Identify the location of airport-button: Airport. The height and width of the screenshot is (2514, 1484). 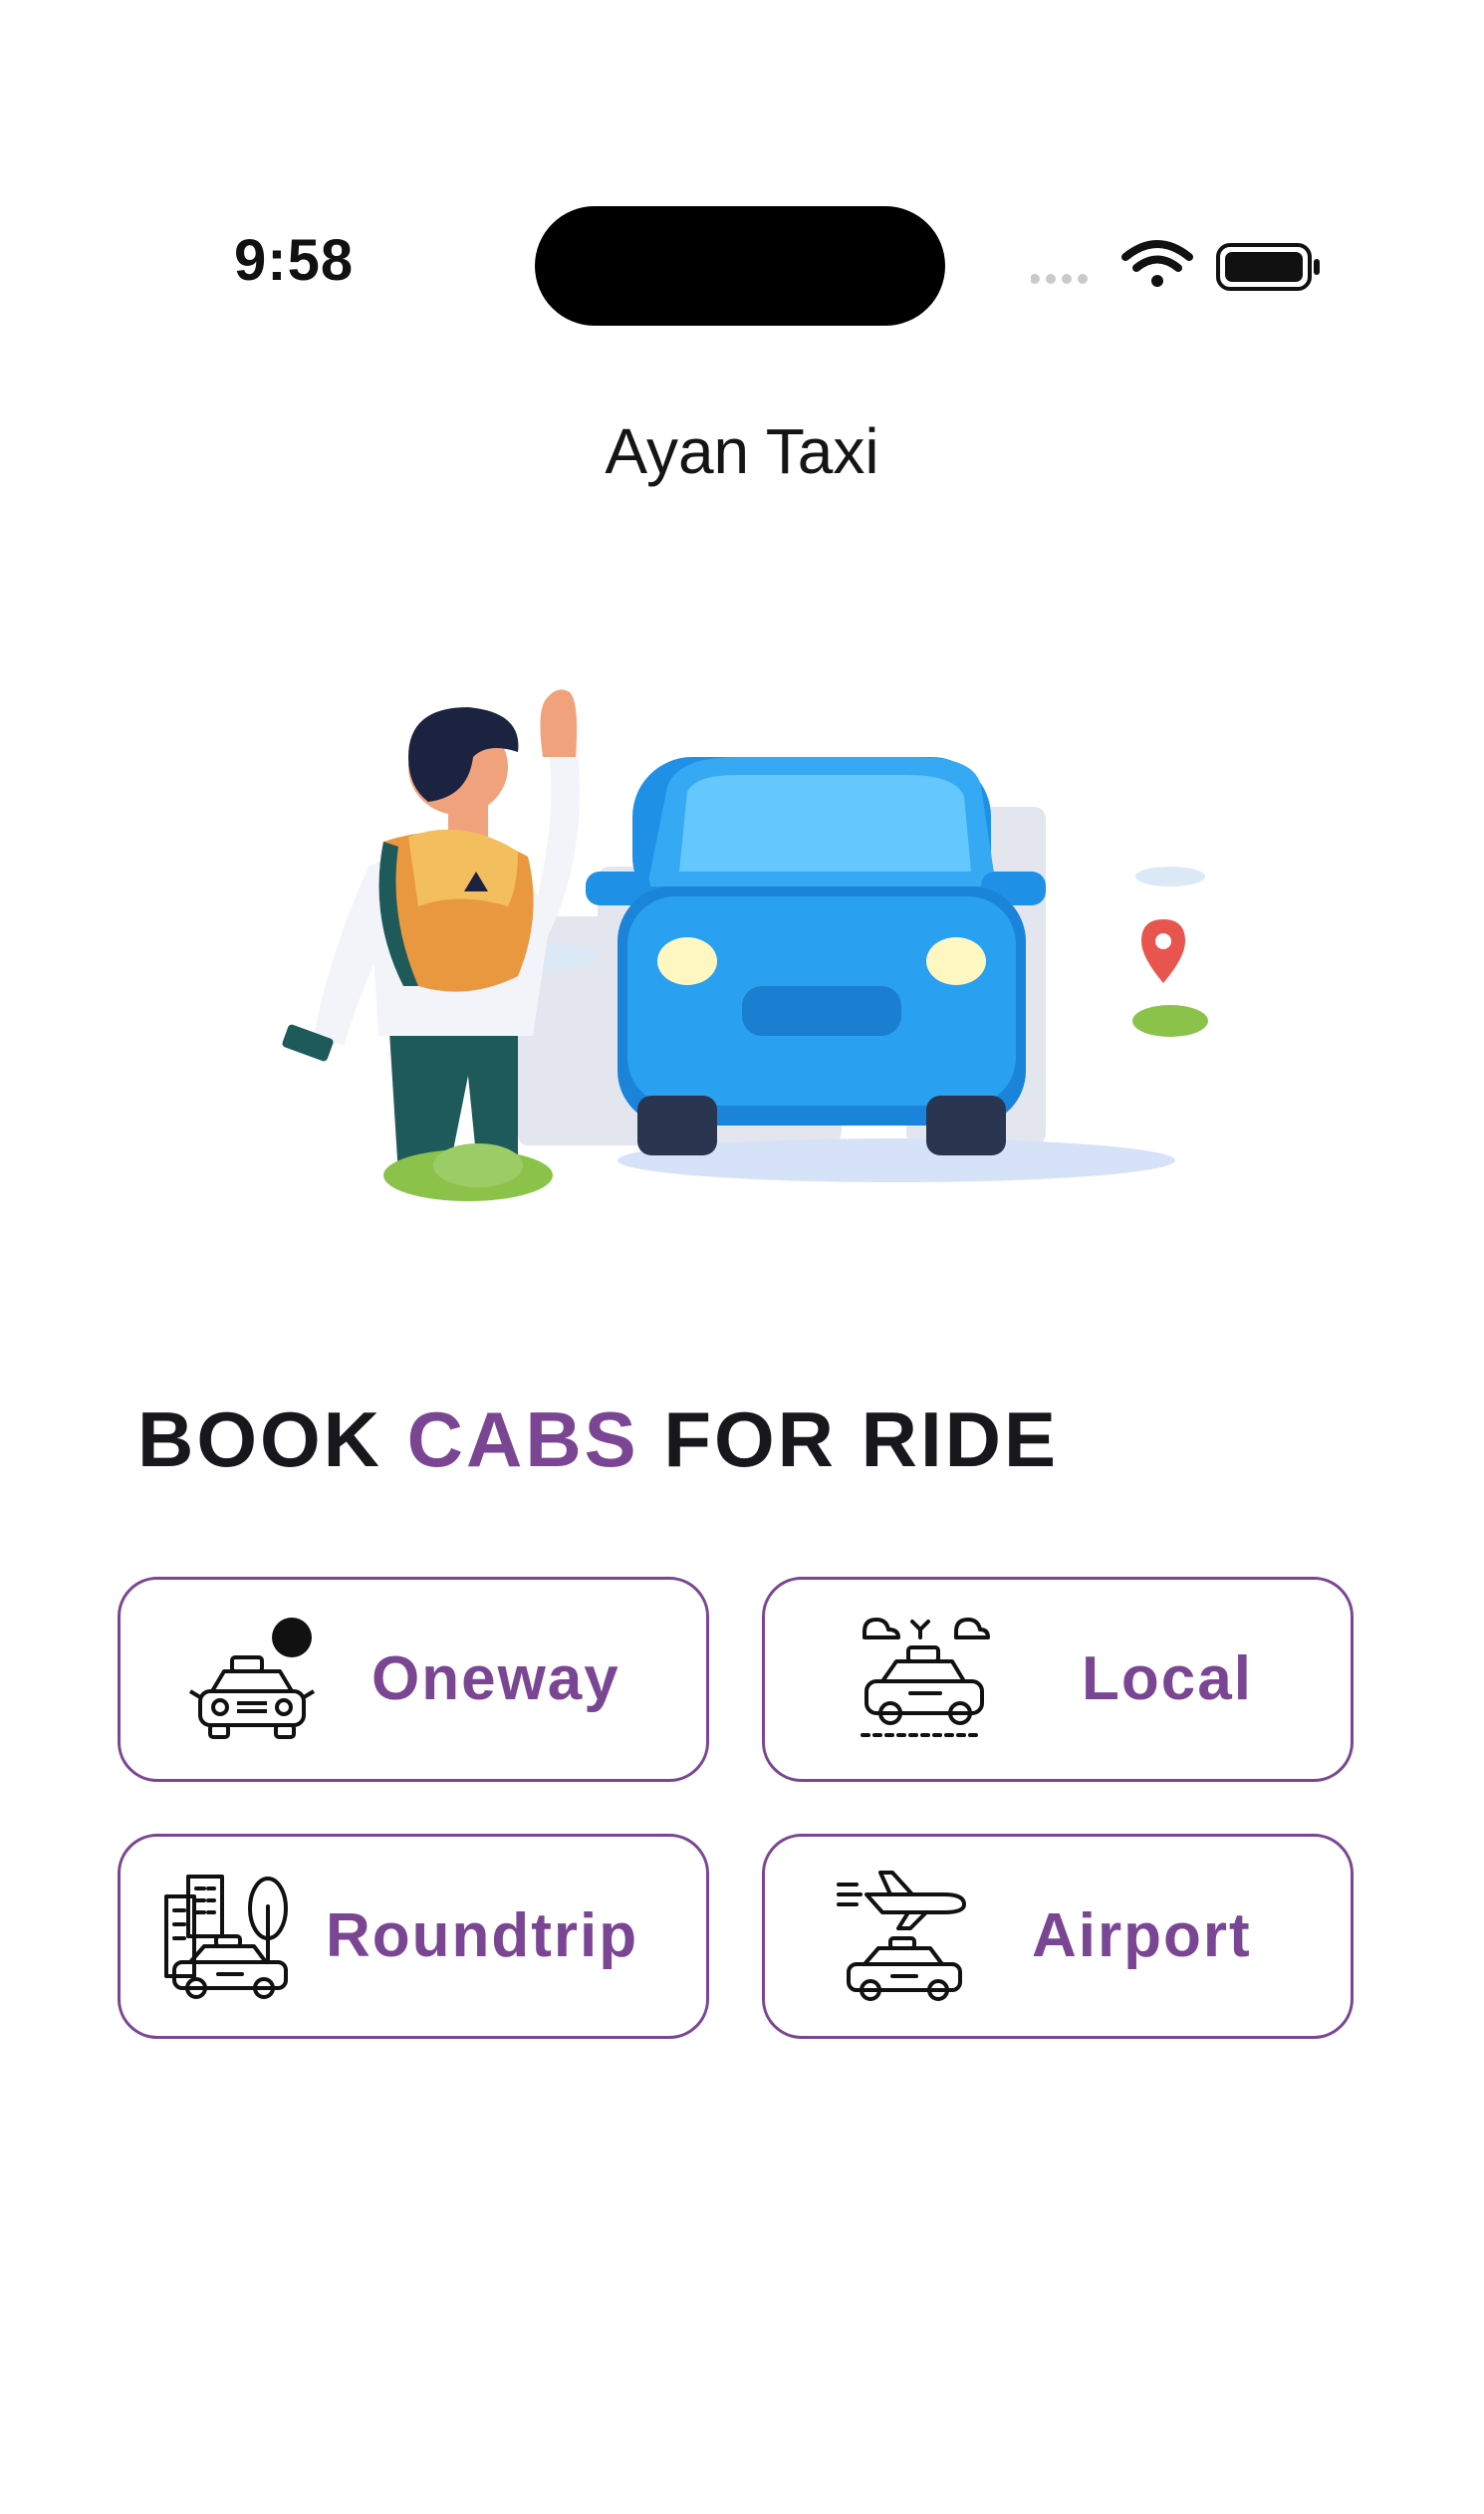
(1058, 1936).